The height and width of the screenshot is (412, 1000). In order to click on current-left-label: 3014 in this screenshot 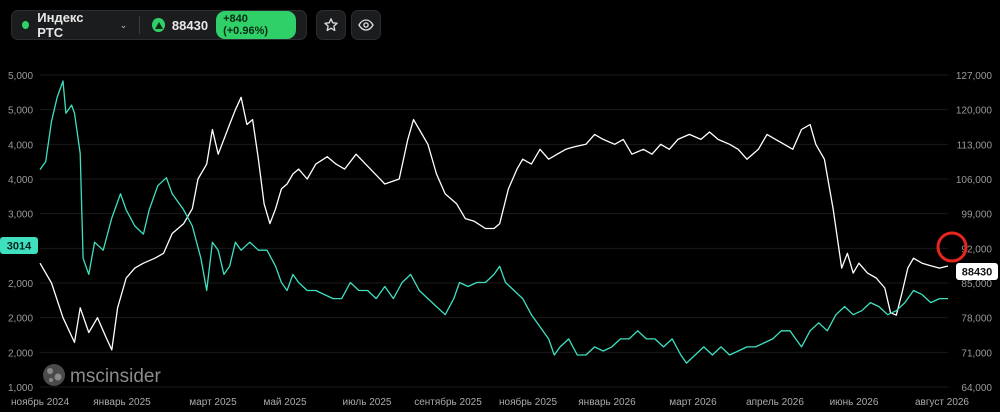, I will do `click(19, 245)`.